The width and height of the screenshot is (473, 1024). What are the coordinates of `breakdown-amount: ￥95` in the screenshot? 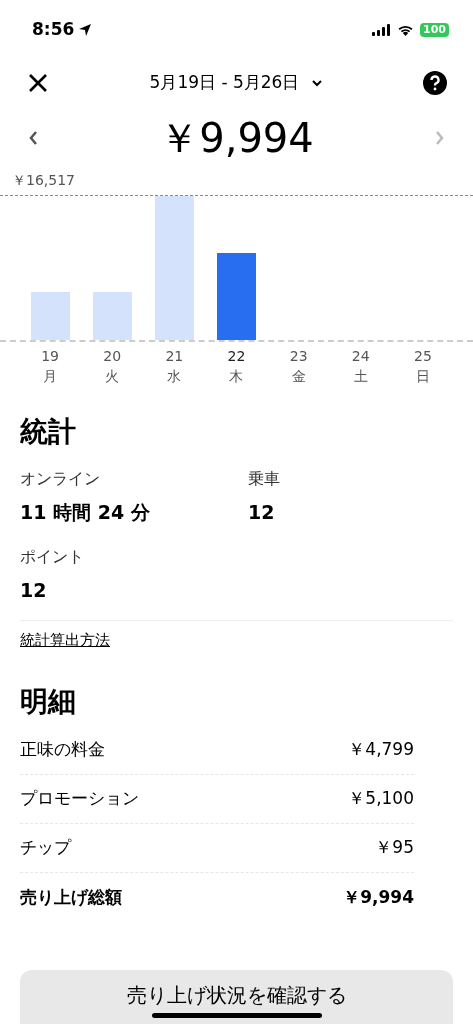 It's located at (394, 848).